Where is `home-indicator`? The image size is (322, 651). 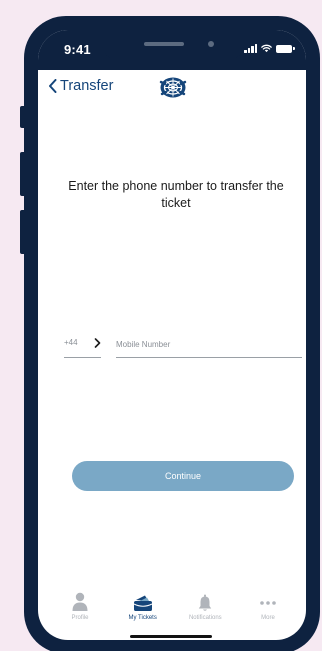 home-indicator is located at coordinates (171, 636).